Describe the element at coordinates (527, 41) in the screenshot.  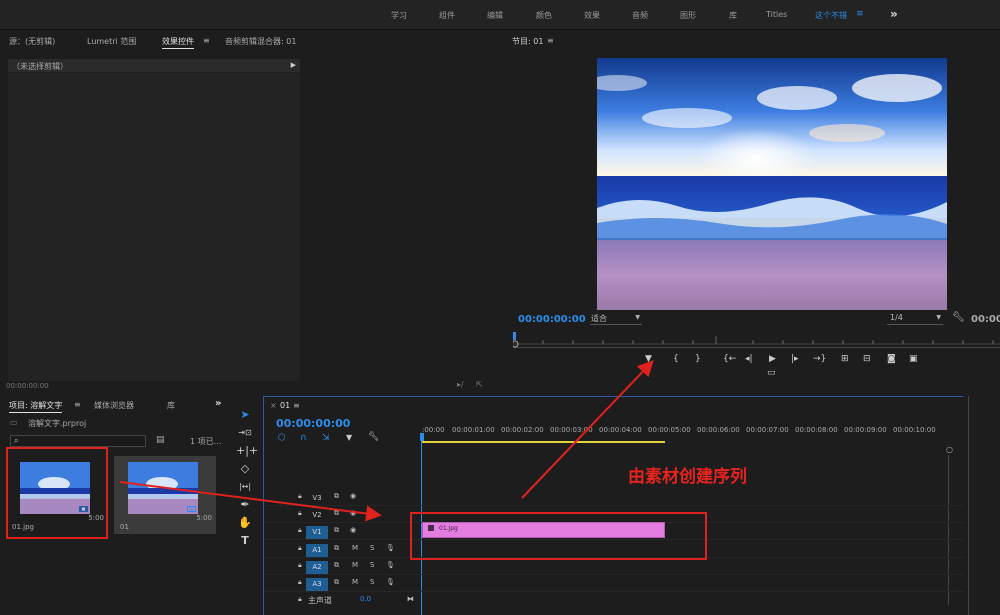
I see `tab-program: 节目: 01` at that location.